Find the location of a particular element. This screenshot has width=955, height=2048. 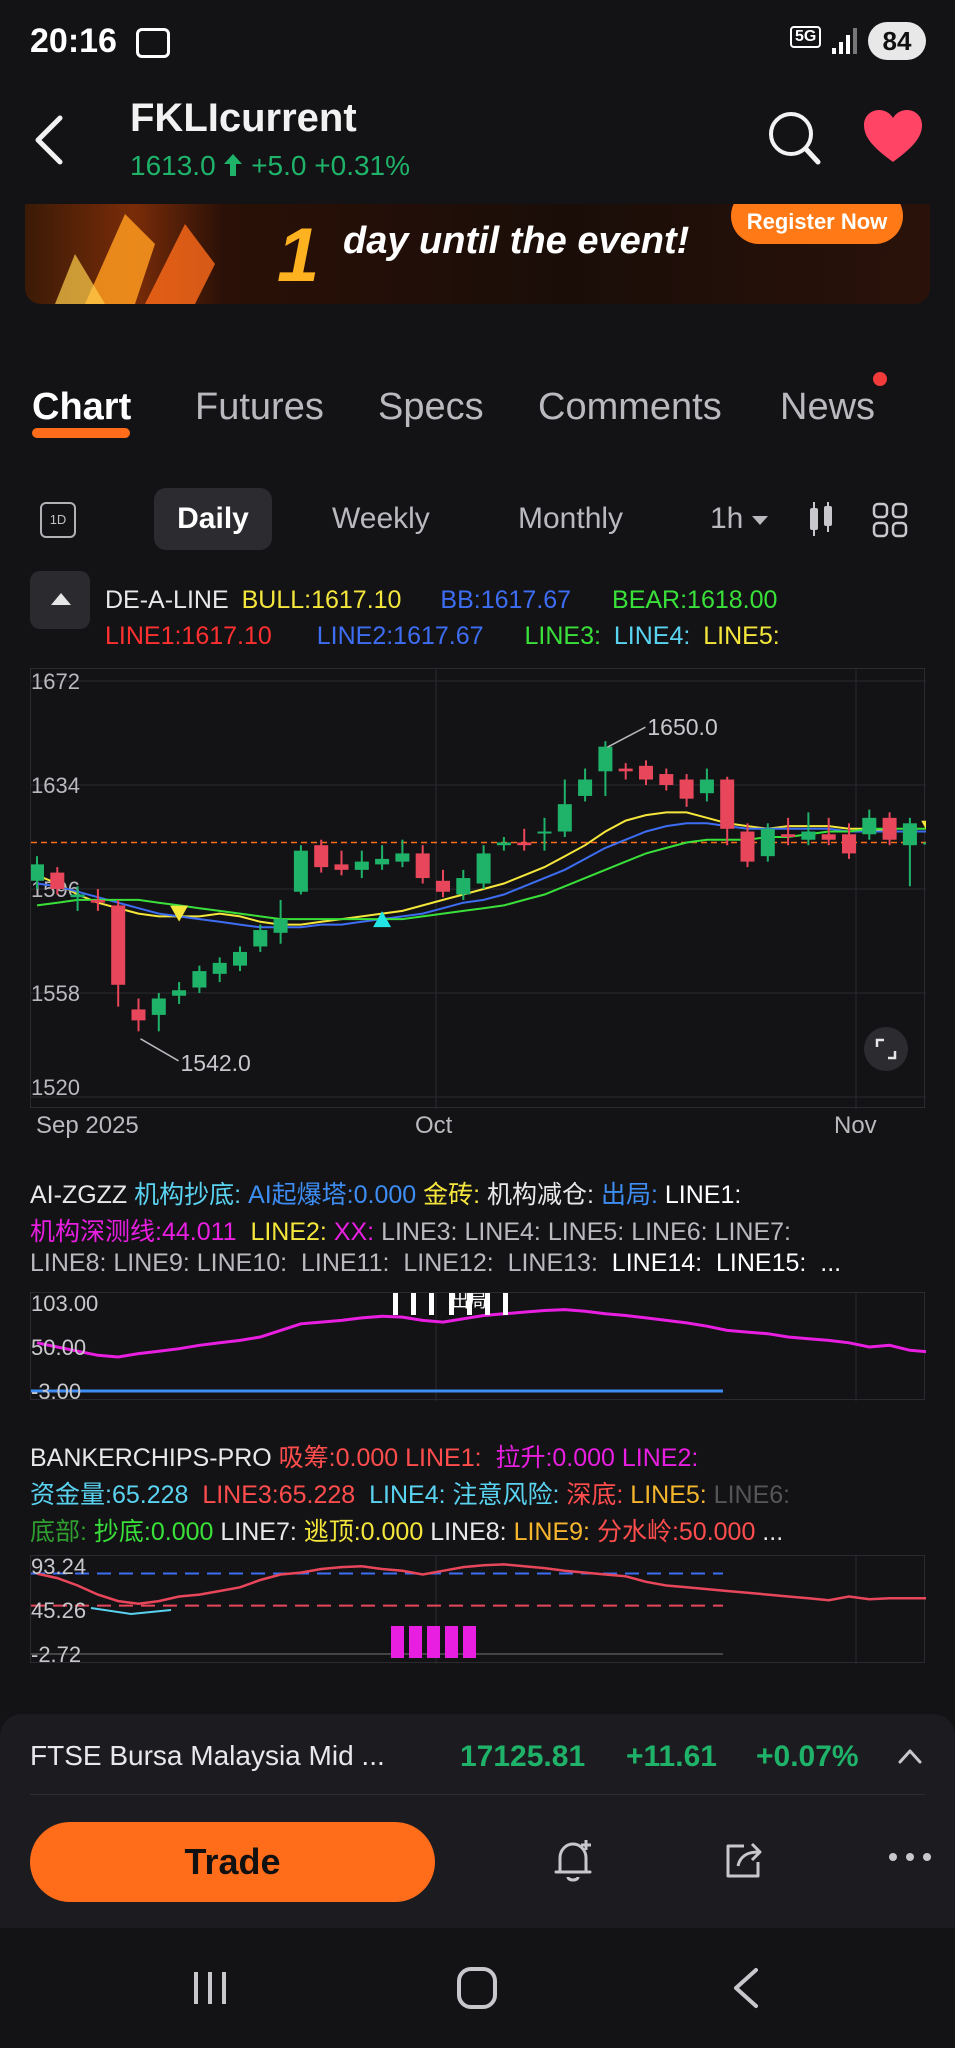

indicator1-panel: 出局 103.00 50.00 -3.00 is located at coordinates (480, 1347).